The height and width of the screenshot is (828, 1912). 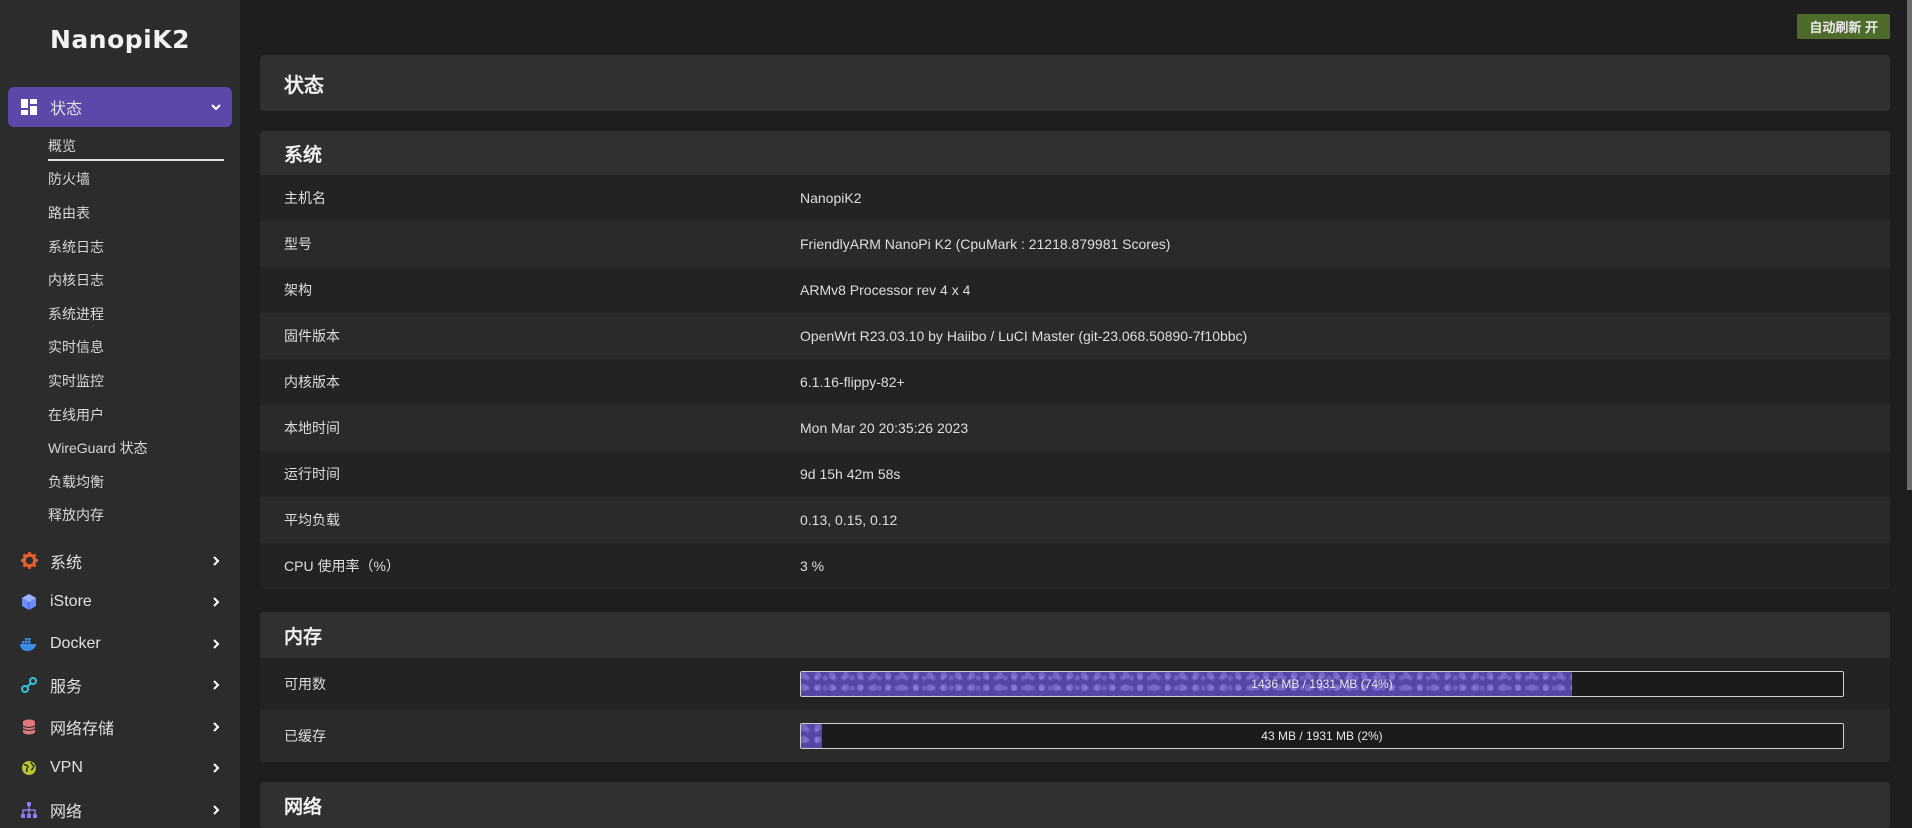 I want to click on row-key: 可用数, so click(x=305, y=684).